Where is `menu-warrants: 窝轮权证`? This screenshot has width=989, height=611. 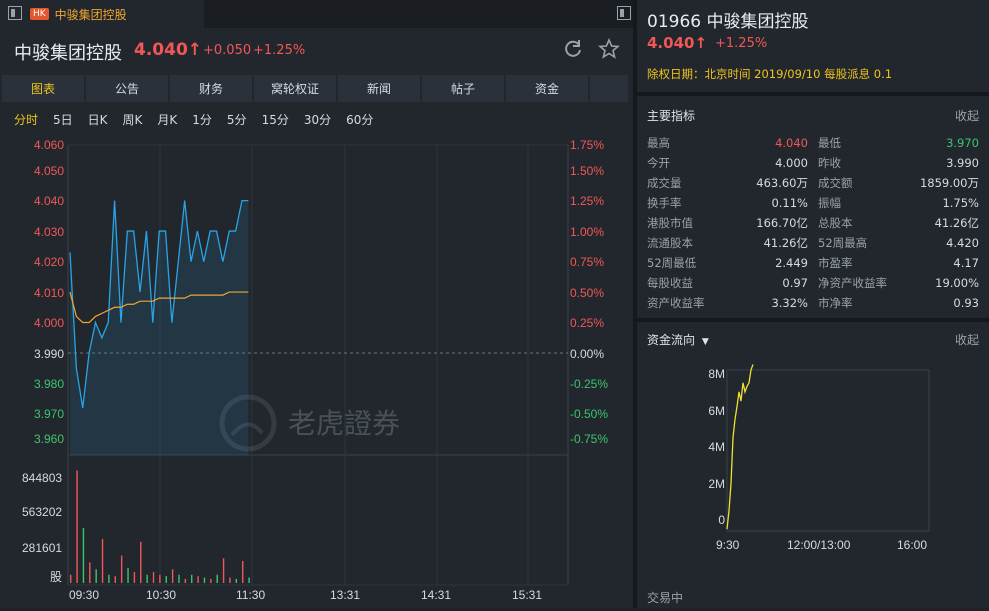
menu-warrants: 窝轮权证 is located at coordinates (295, 88).